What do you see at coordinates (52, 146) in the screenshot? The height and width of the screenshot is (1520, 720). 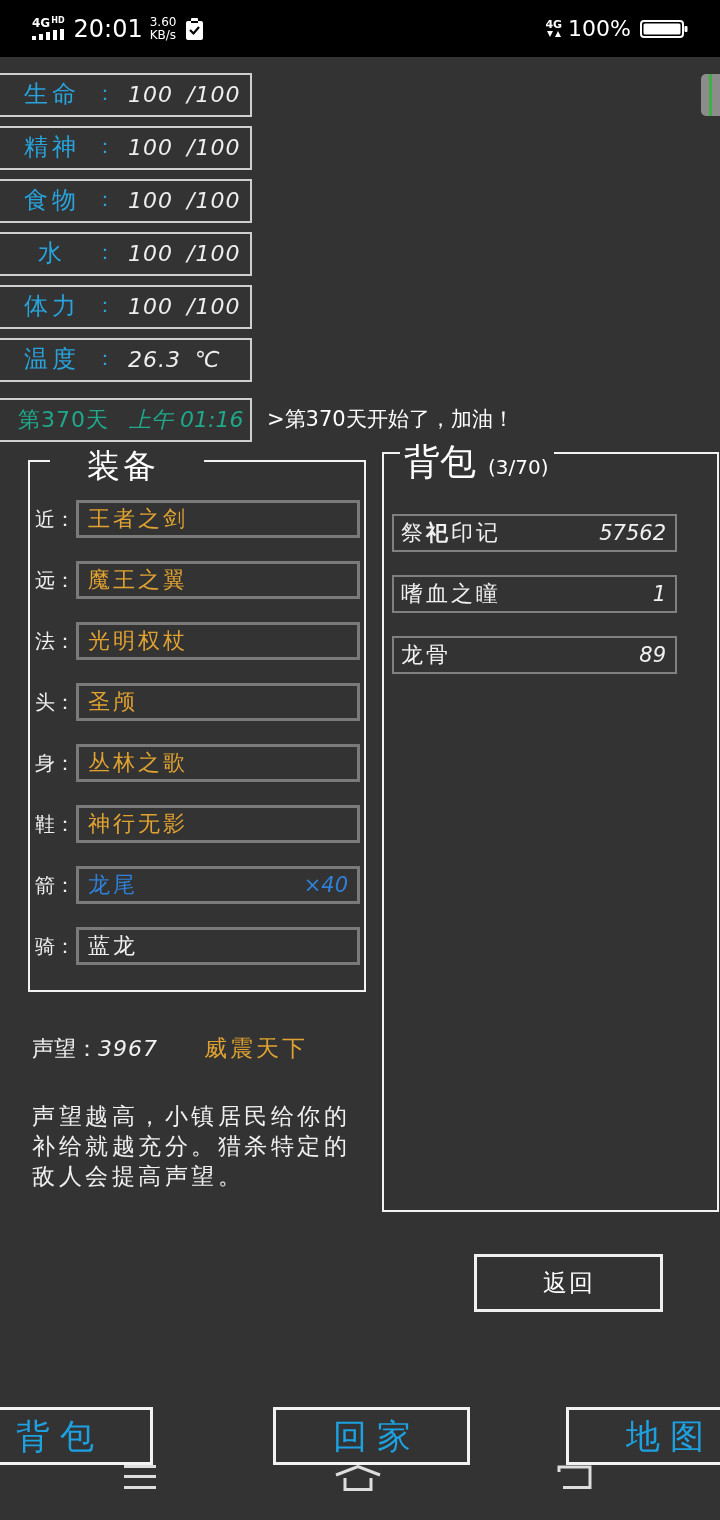 I see `stat-label: 精神` at bounding box center [52, 146].